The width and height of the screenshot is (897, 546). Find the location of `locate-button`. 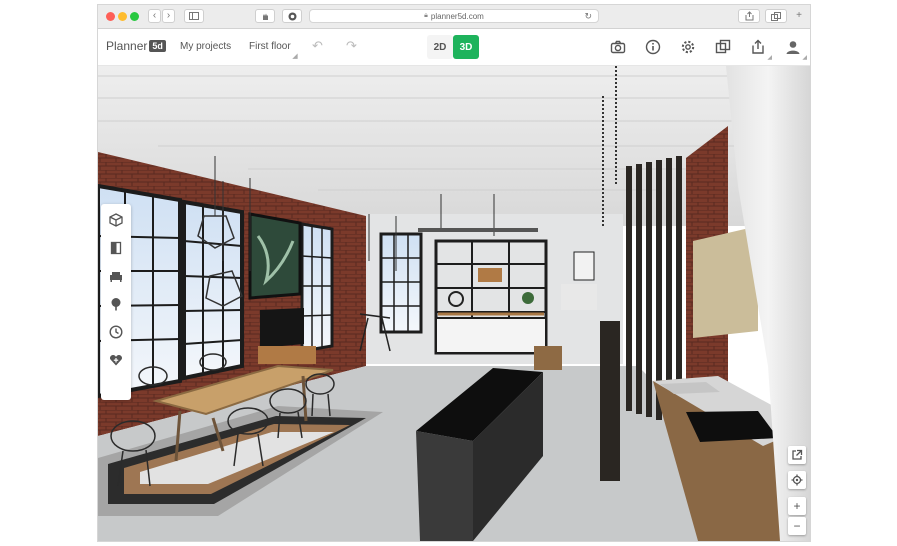

locate-button is located at coordinates (797, 480).